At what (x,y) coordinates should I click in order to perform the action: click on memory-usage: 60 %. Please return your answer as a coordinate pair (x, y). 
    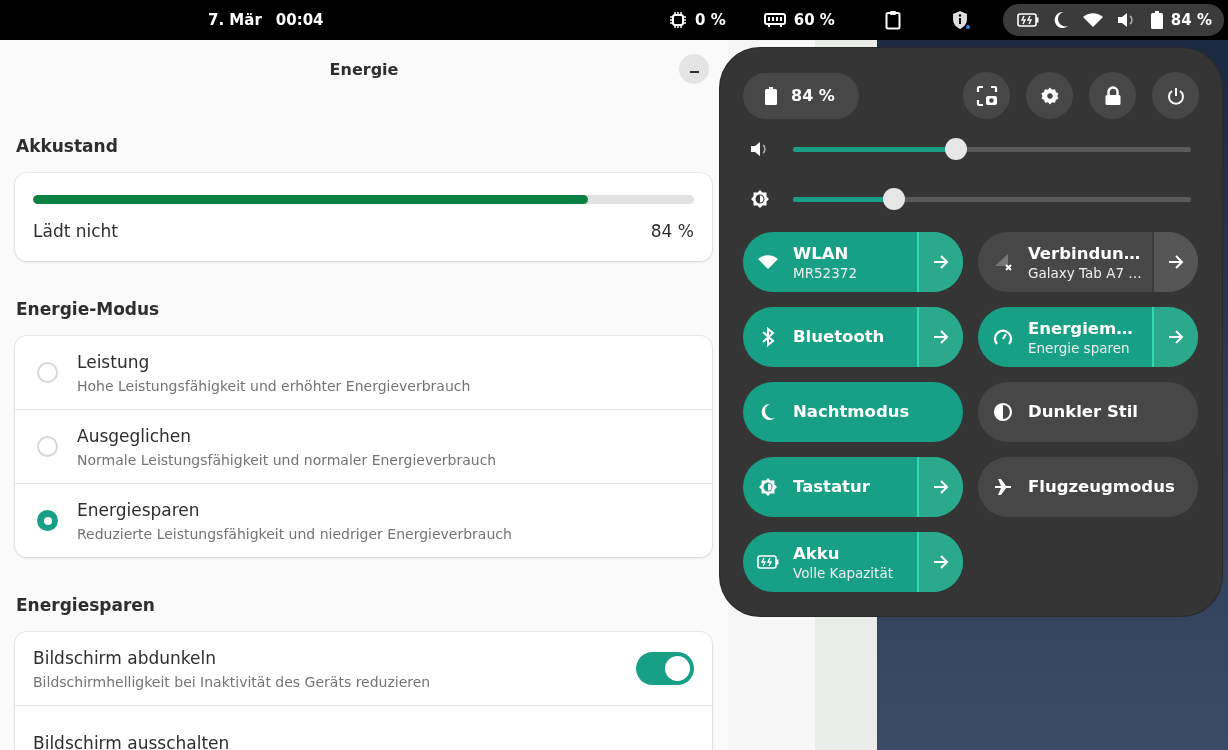
    Looking at the image, I should click on (814, 20).